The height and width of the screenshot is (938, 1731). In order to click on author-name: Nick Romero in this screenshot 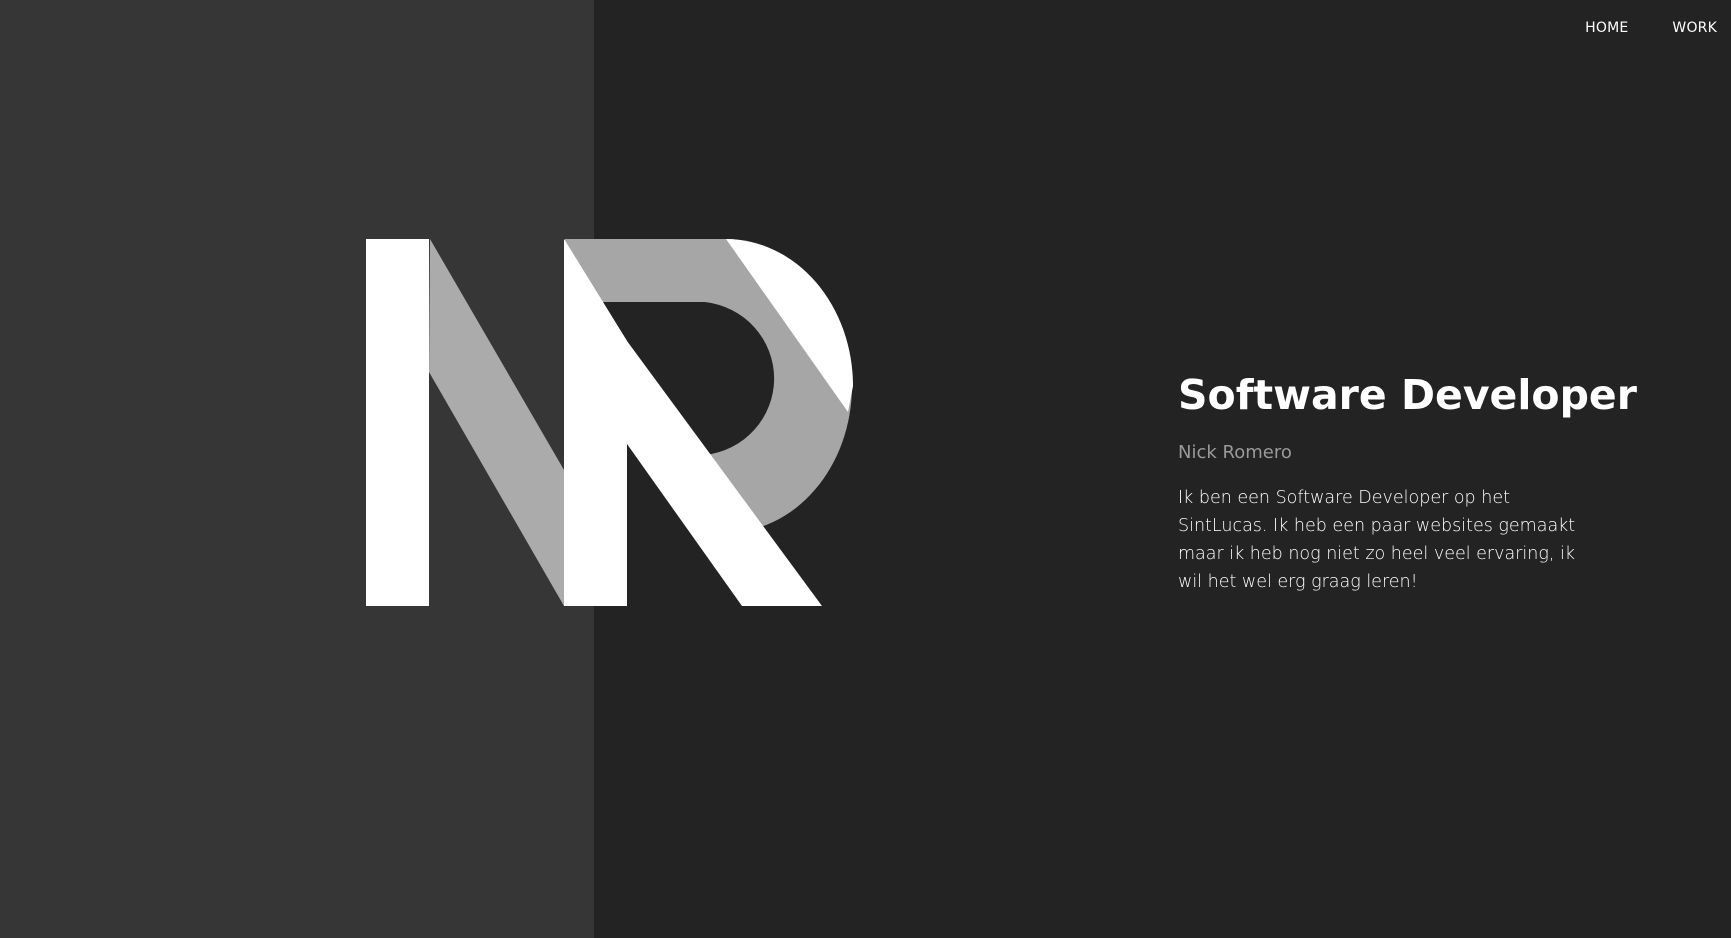, I will do `click(1235, 452)`.